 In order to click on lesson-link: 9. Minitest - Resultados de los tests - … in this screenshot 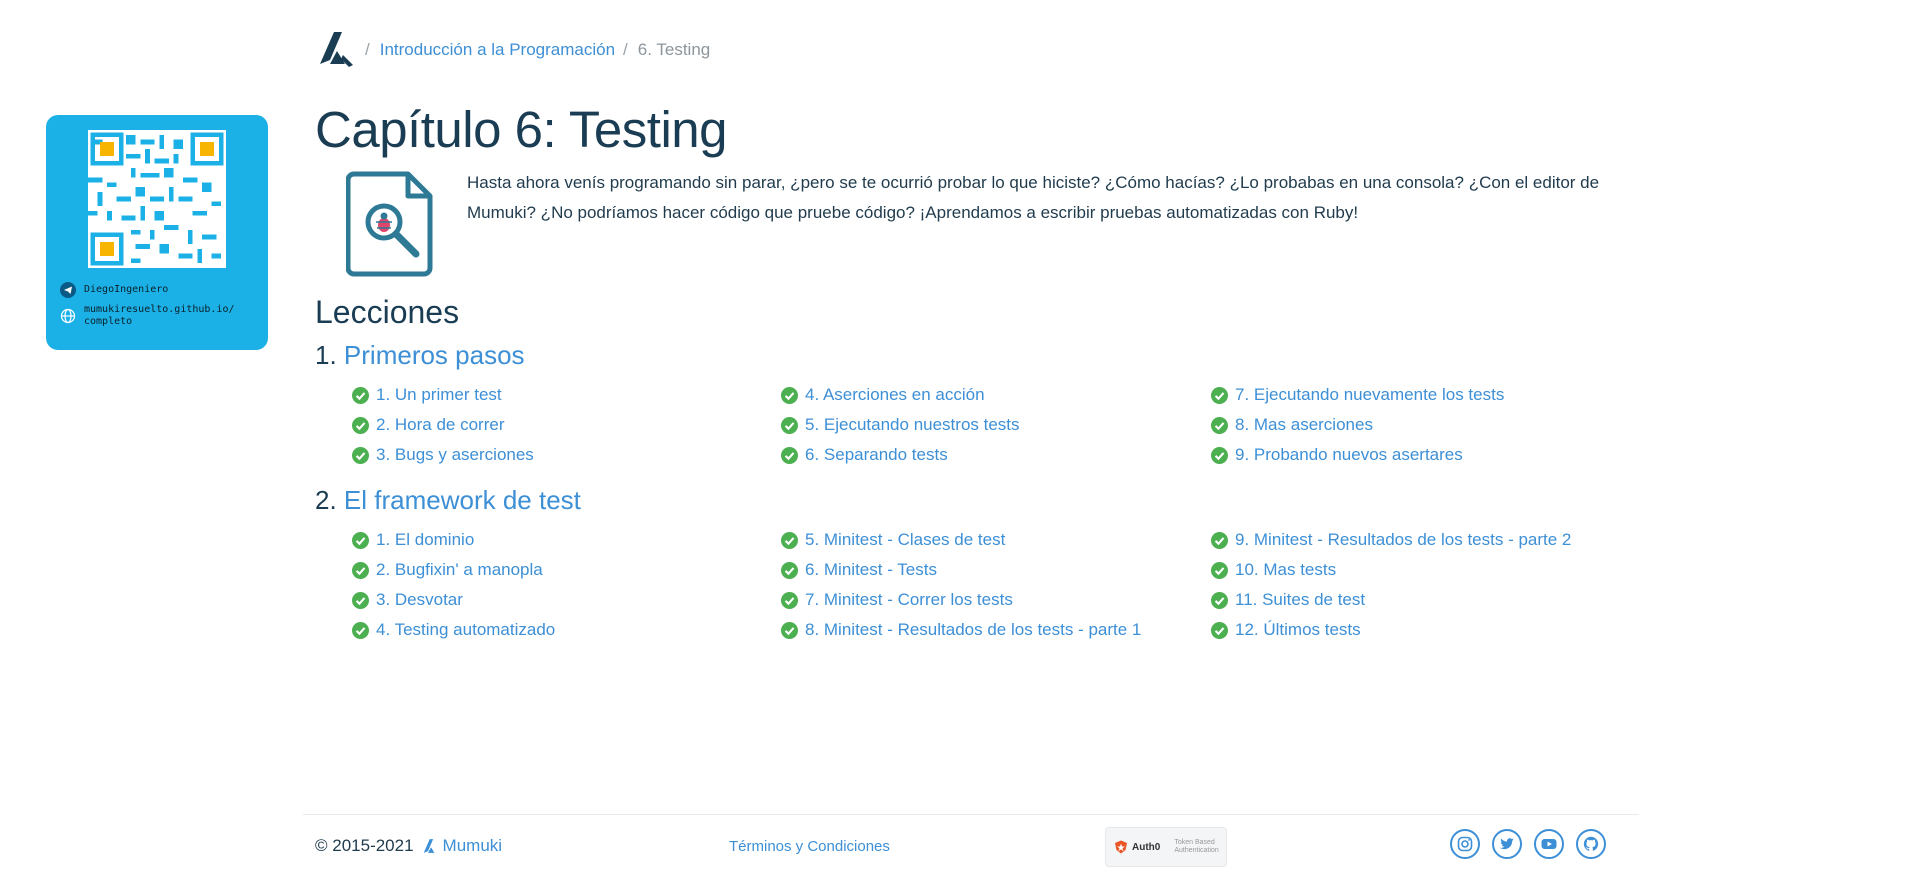, I will do `click(1403, 540)`.